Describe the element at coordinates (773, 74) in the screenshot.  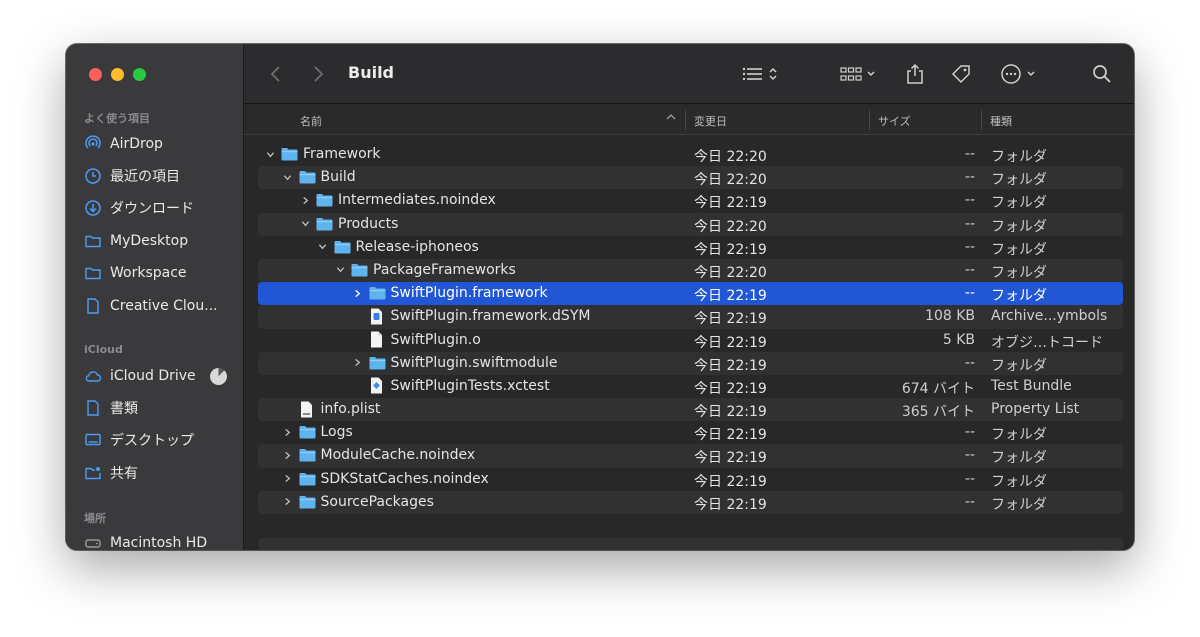
I see `chevron-updown-icon` at that location.